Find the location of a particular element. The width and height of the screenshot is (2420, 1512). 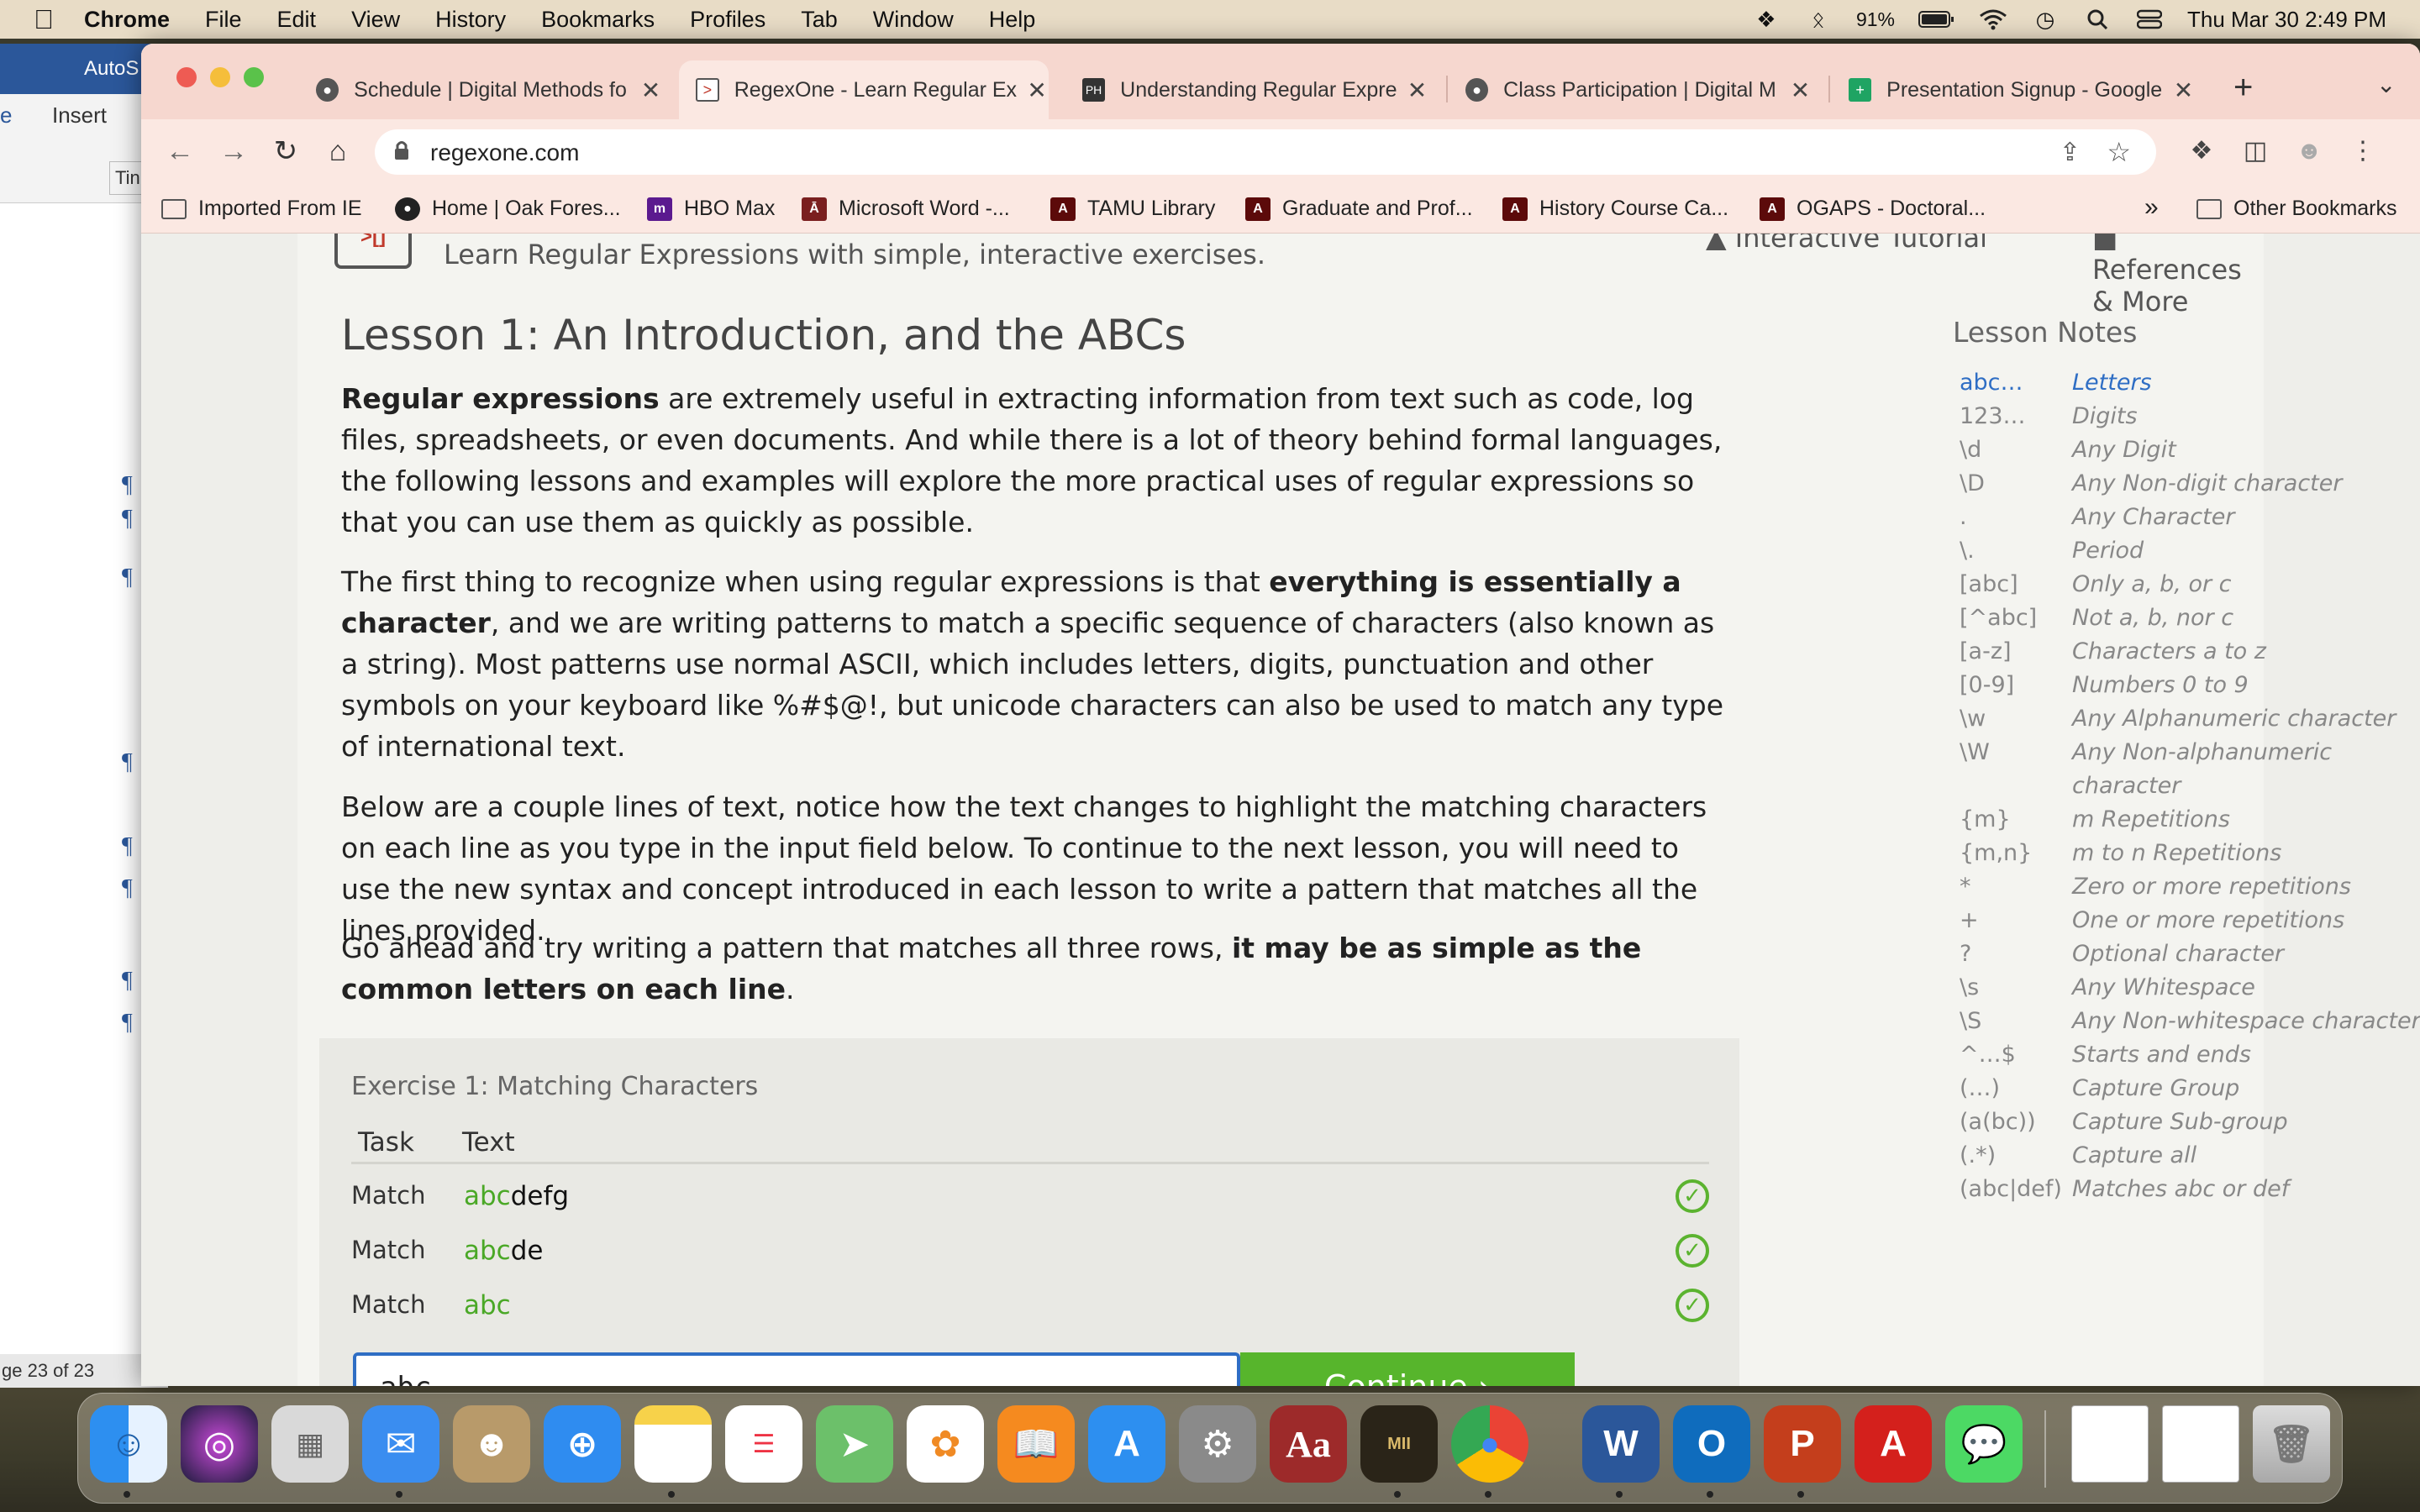

tab-presentation-signup: + Presentation Signup - Google ✕ is located at coordinates (2013, 89).